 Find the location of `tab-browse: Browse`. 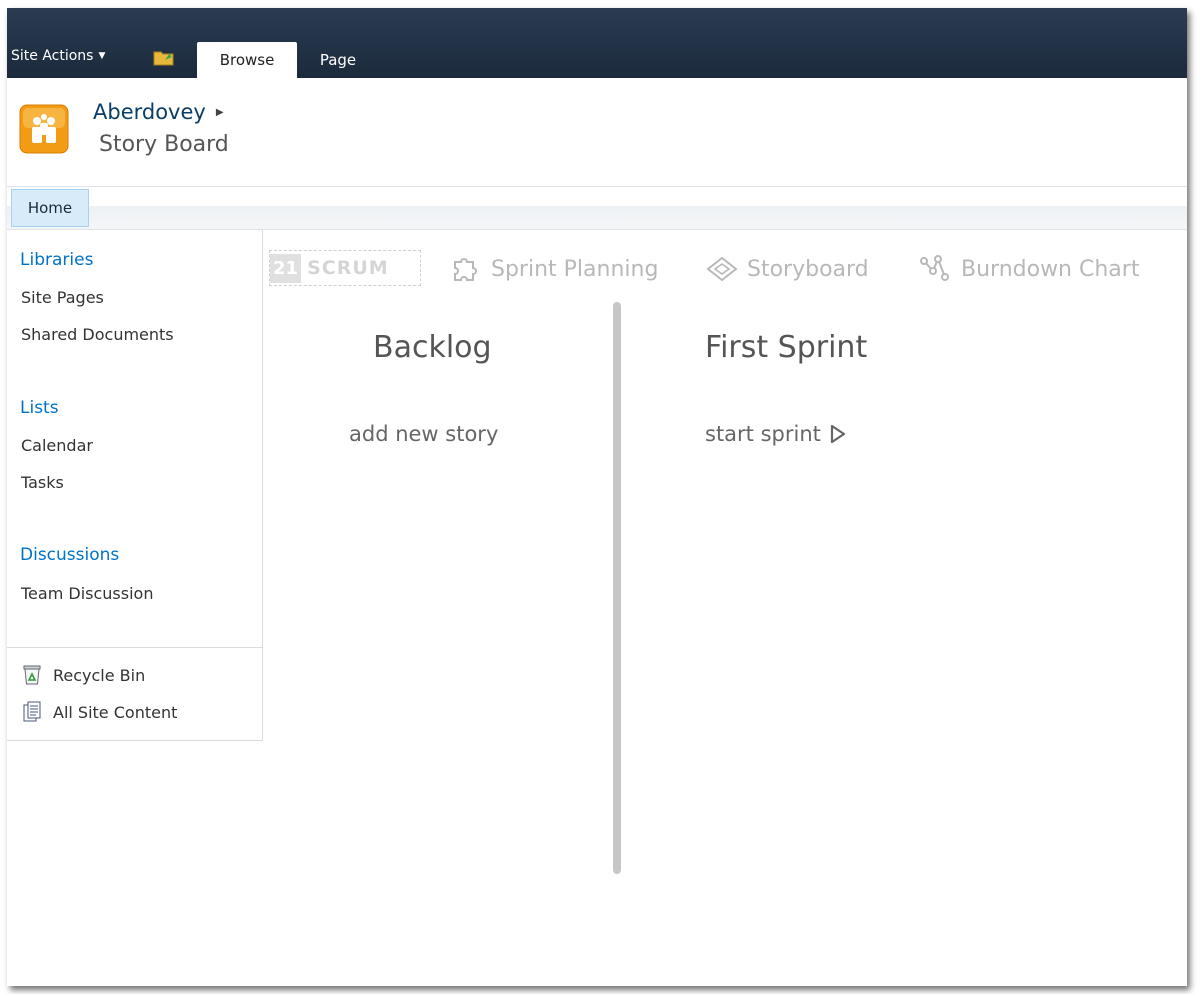

tab-browse: Browse is located at coordinates (247, 60).